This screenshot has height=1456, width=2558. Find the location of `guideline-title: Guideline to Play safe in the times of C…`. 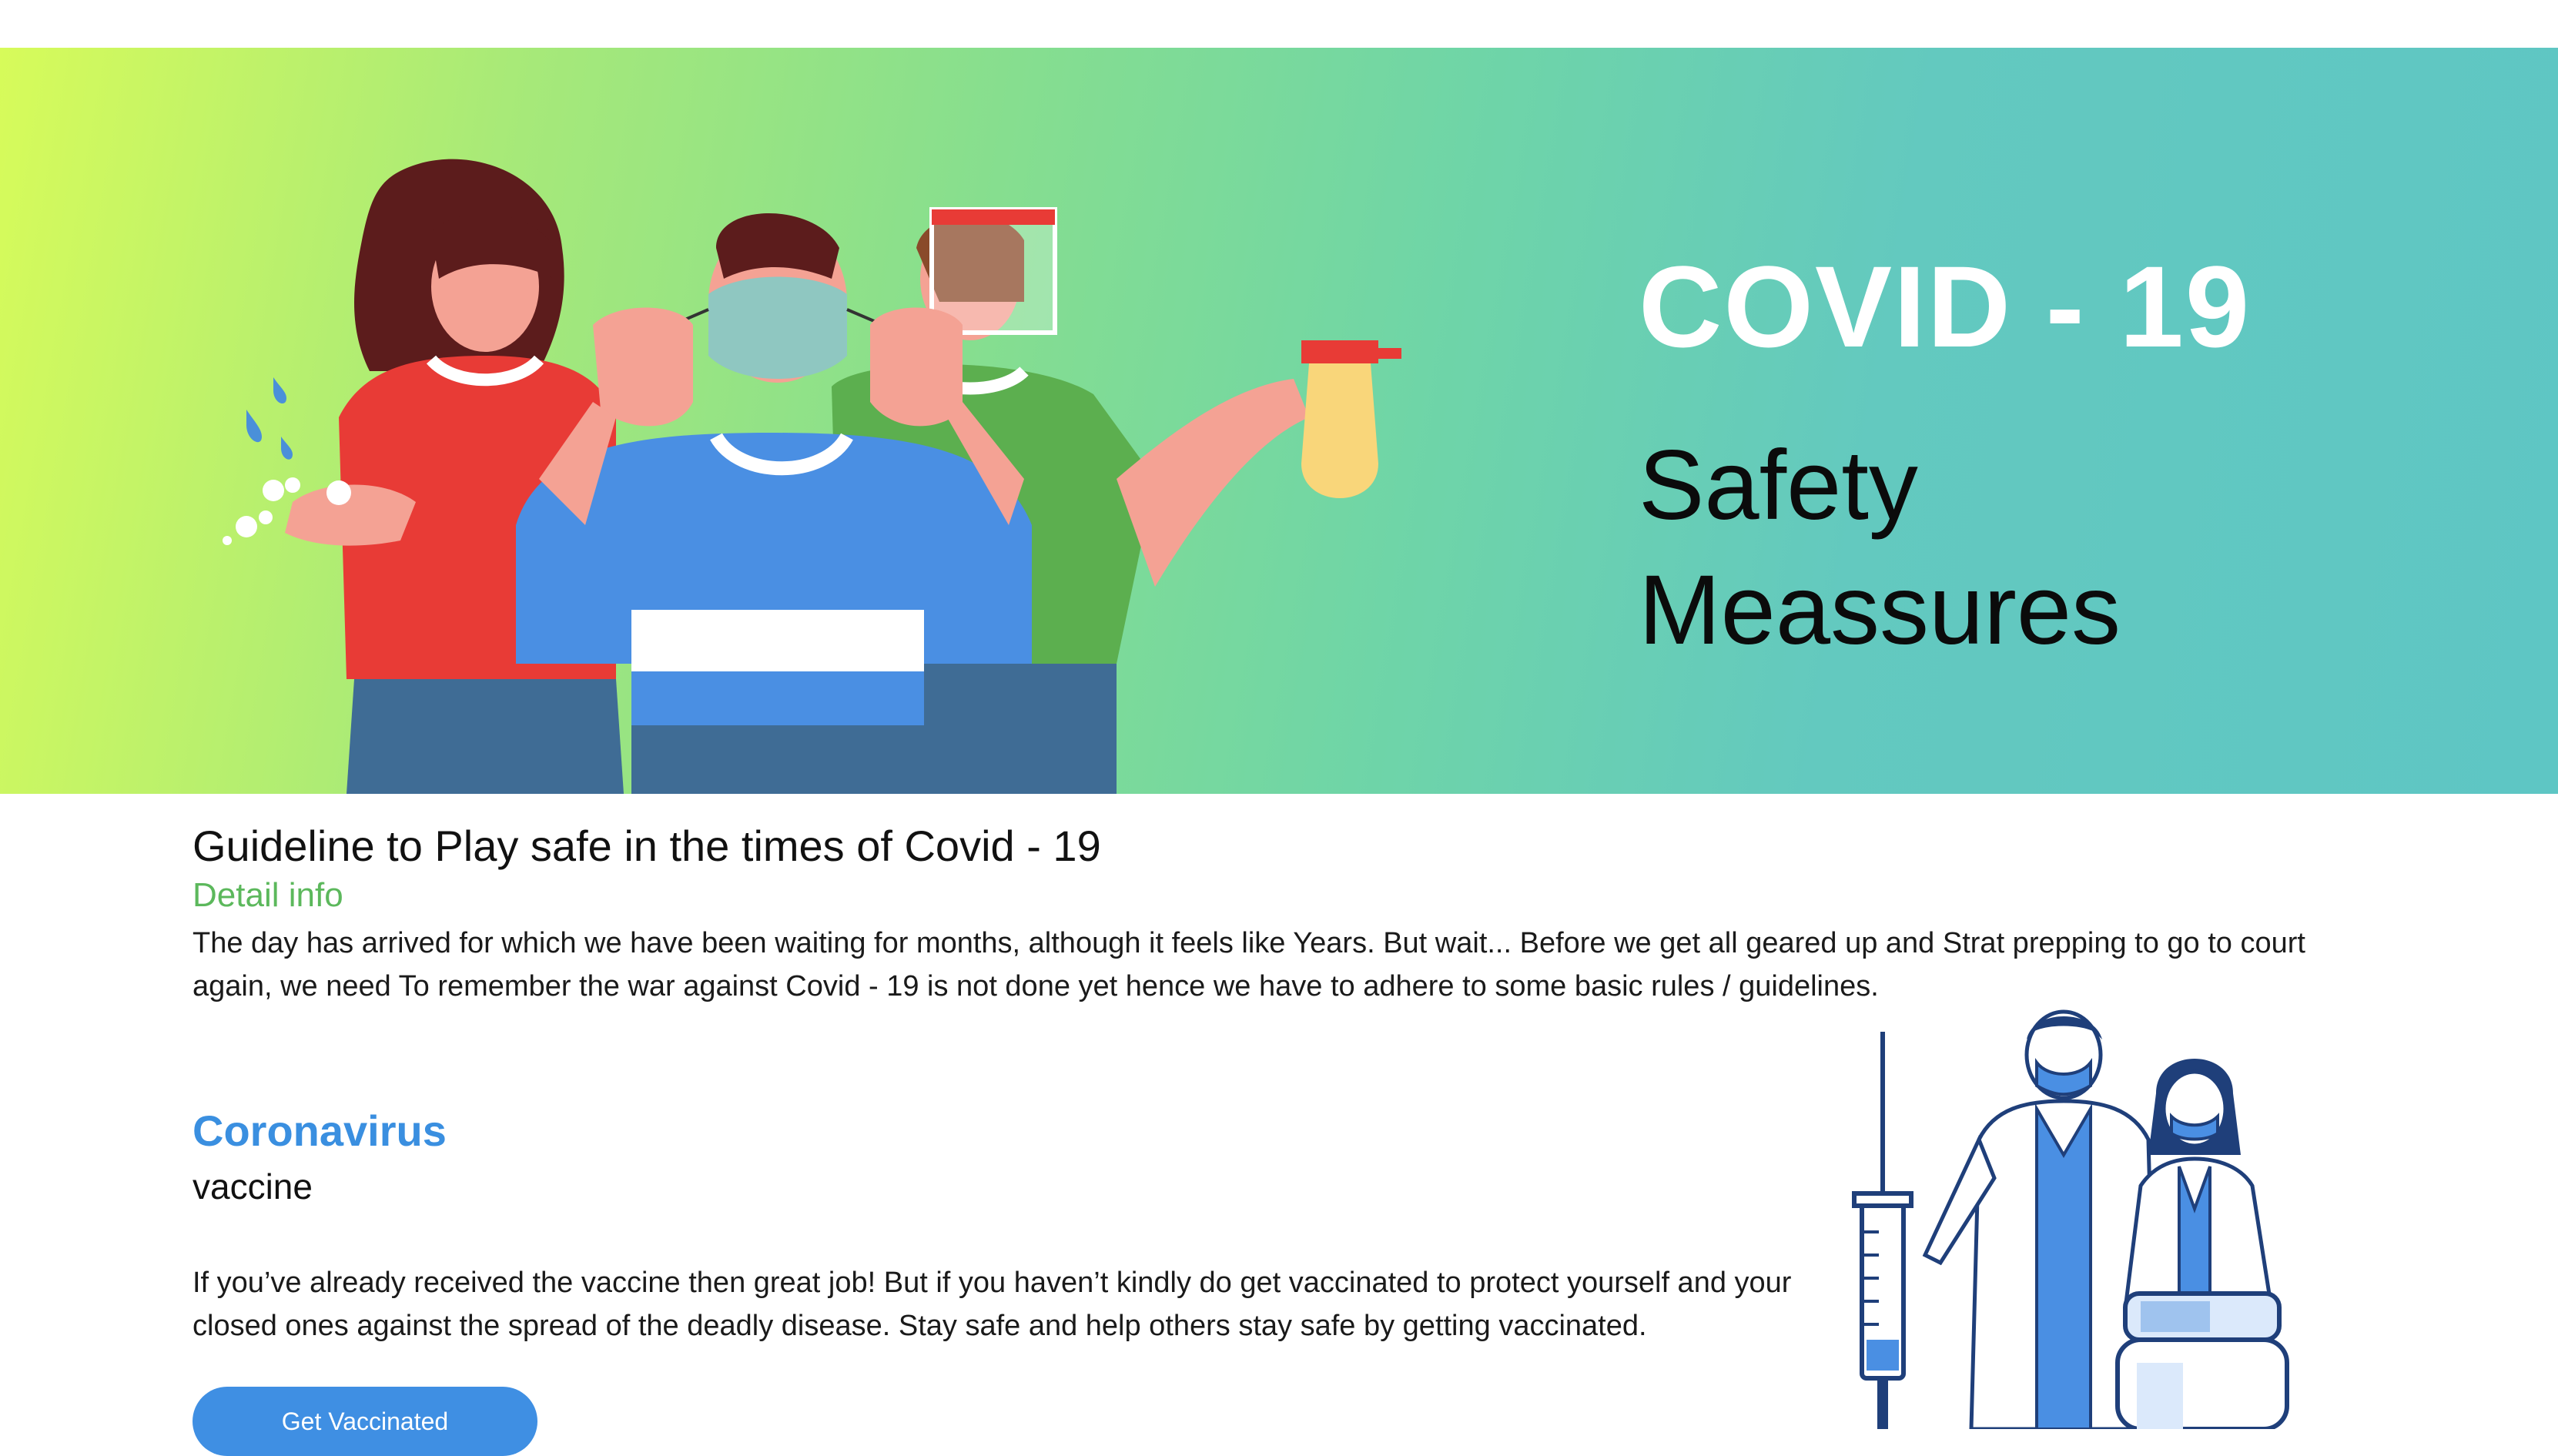

guideline-title: Guideline to Play safe in the times of C… is located at coordinates (647, 846).